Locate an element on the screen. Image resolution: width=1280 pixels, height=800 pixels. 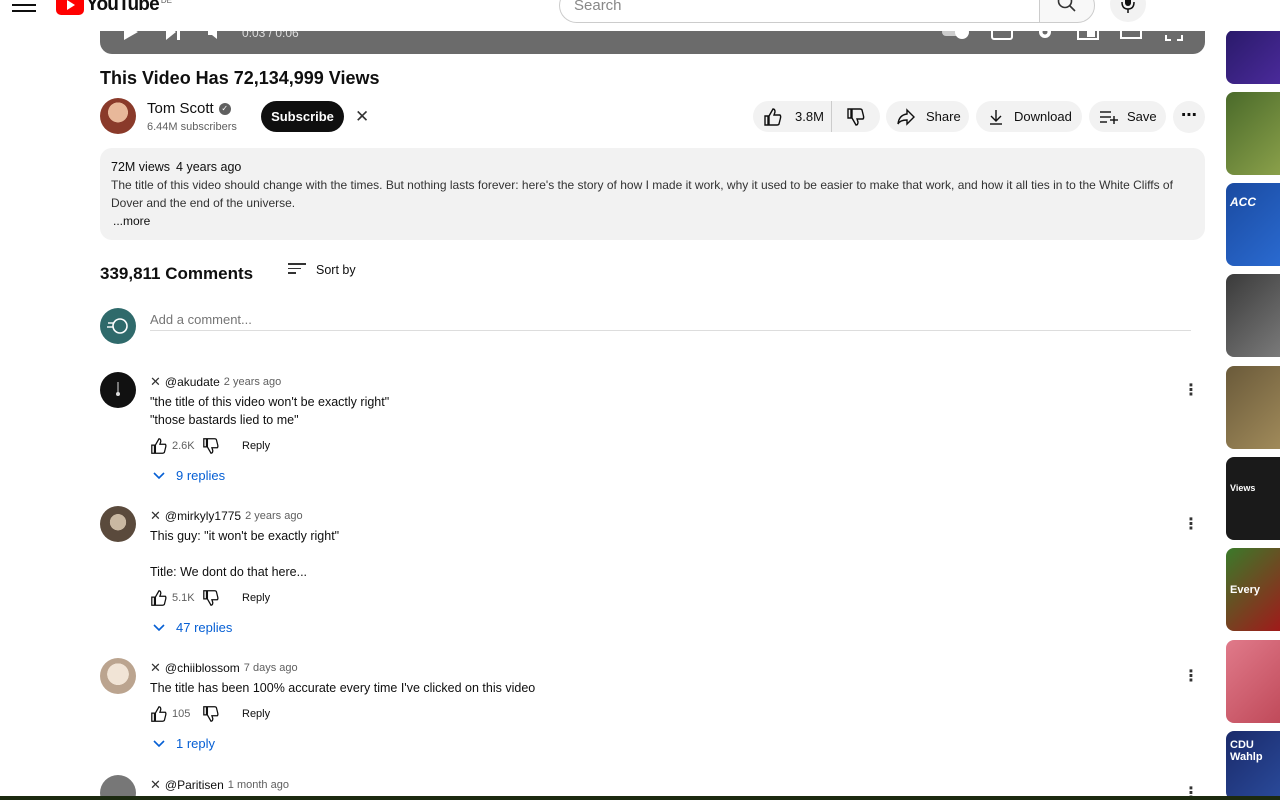
comment-actions: 5.1K Reply is located at coordinates (210, 598).